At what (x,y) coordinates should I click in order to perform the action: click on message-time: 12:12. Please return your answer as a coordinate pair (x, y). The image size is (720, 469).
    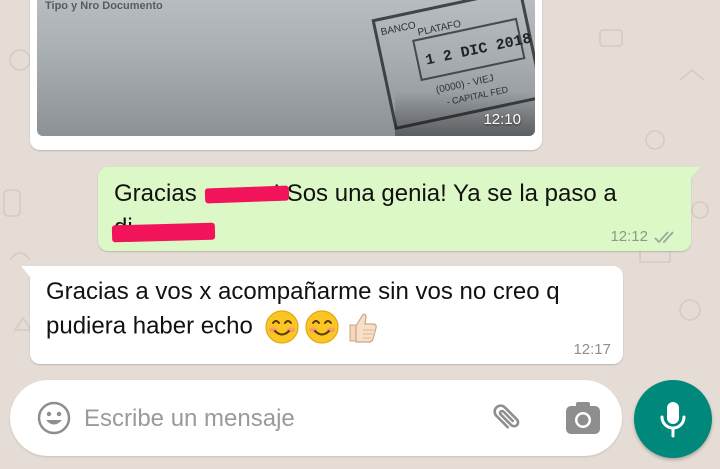
    Looking at the image, I should click on (629, 236).